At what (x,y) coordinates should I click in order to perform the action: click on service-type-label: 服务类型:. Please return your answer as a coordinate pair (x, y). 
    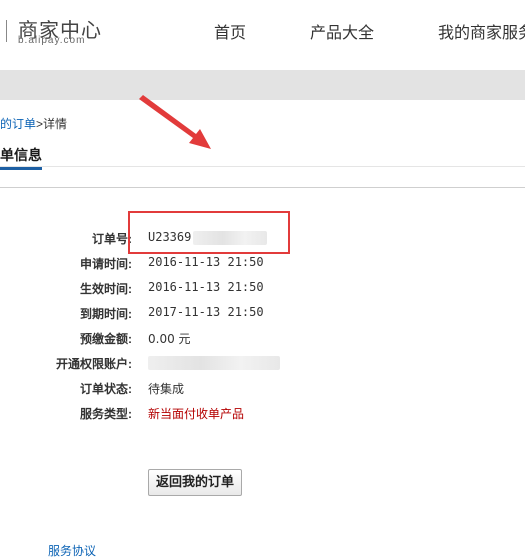
    Looking at the image, I should click on (106, 414).